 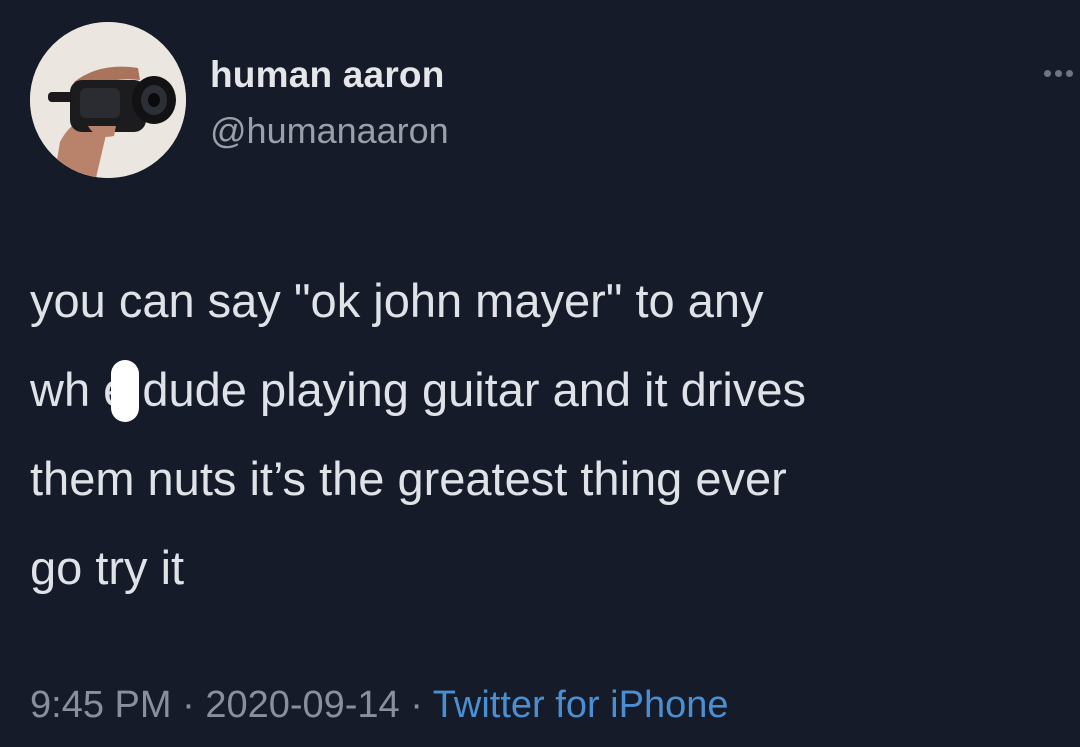 I want to click on avatar, so click(x=108, y=100).